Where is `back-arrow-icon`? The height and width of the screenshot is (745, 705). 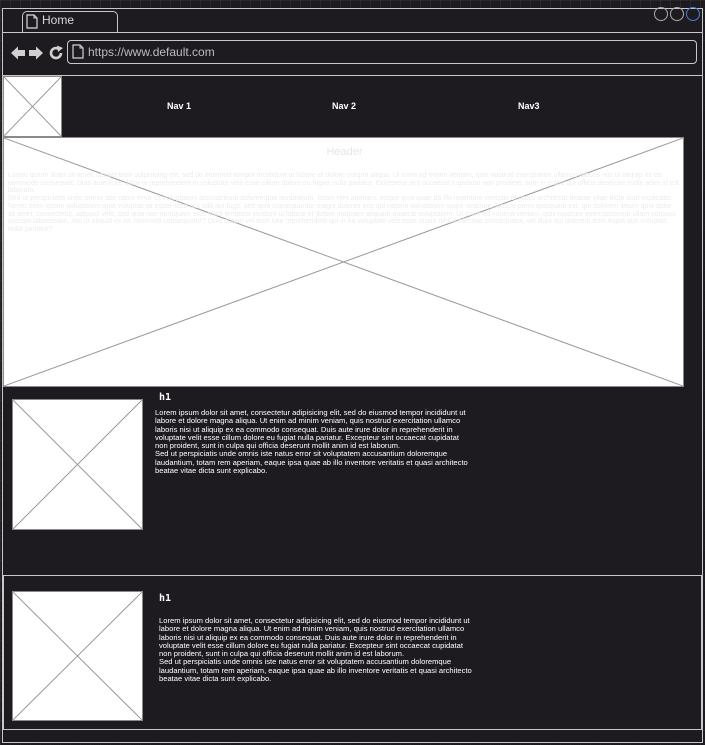
back-arrow-icon is located at coordinates (18, 53).